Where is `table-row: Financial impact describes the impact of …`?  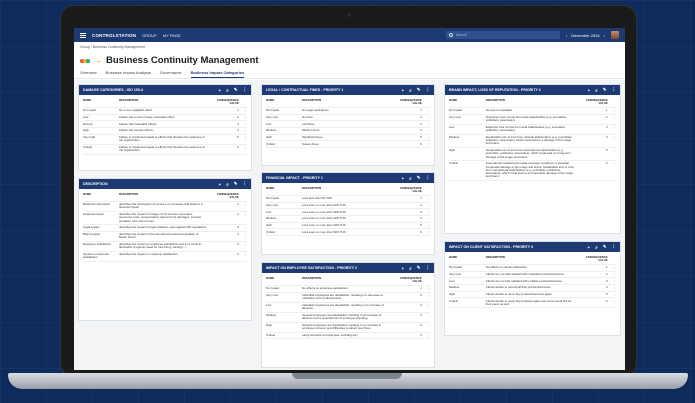
table-row: Financial impact describes the impact of … is located at coordinates (165, 219).